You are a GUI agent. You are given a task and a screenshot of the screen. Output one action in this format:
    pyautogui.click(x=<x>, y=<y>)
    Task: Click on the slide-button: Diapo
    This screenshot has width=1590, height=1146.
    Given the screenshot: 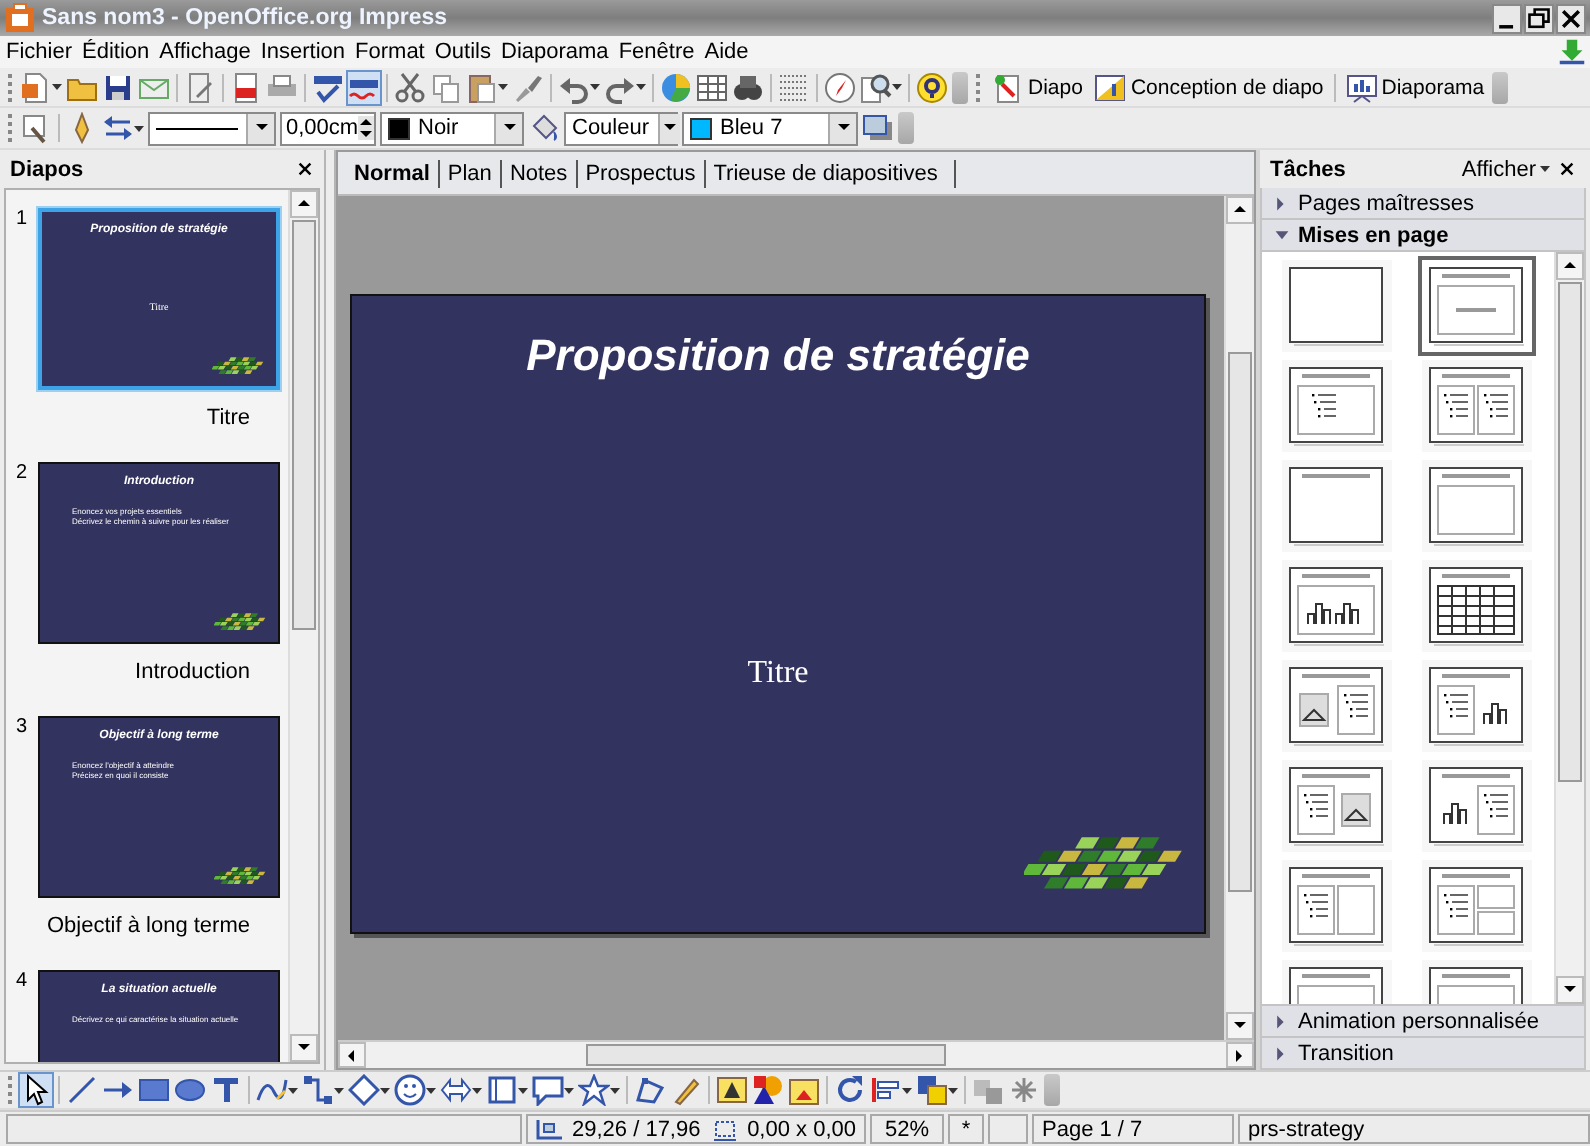 What is the action you would take?
    pyautogui.click(x=1037, y=87)
    